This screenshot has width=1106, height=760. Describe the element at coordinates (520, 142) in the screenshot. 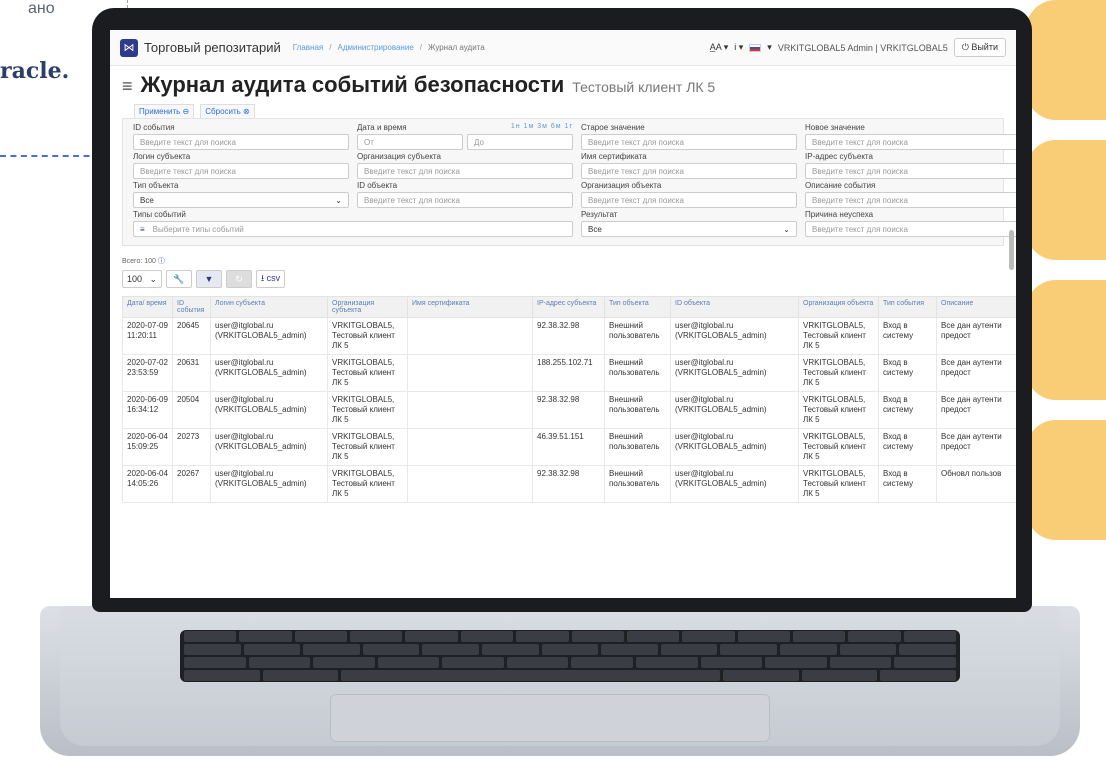

I see `date-to-input: До` at that location.